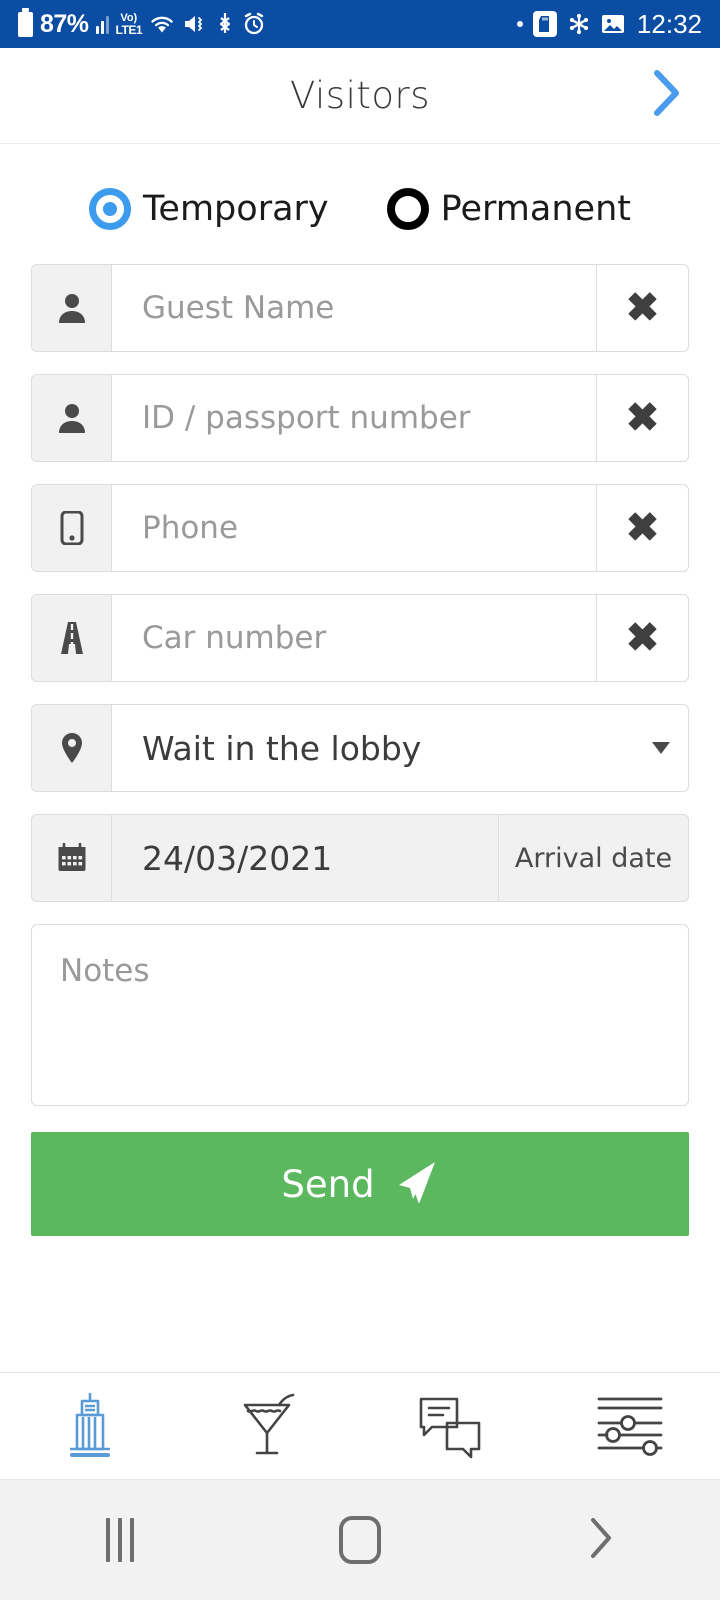  I want to click on field-car-number: Car number ✖, so click(360, 638).